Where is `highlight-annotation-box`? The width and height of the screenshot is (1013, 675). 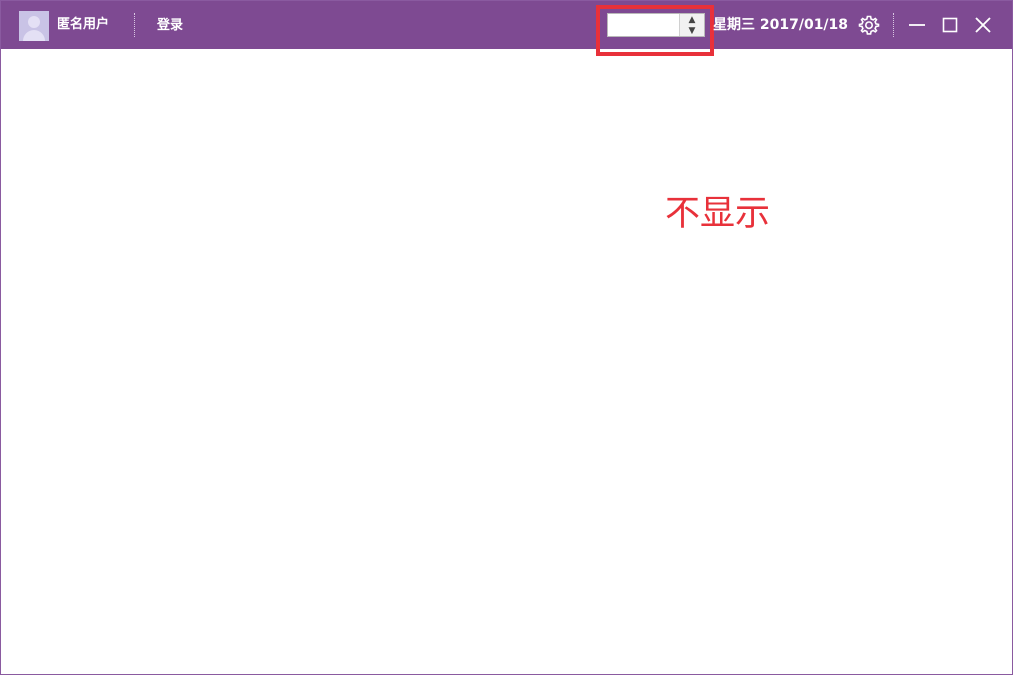 highlight-annotation-box is located at coordinates (655, 30).